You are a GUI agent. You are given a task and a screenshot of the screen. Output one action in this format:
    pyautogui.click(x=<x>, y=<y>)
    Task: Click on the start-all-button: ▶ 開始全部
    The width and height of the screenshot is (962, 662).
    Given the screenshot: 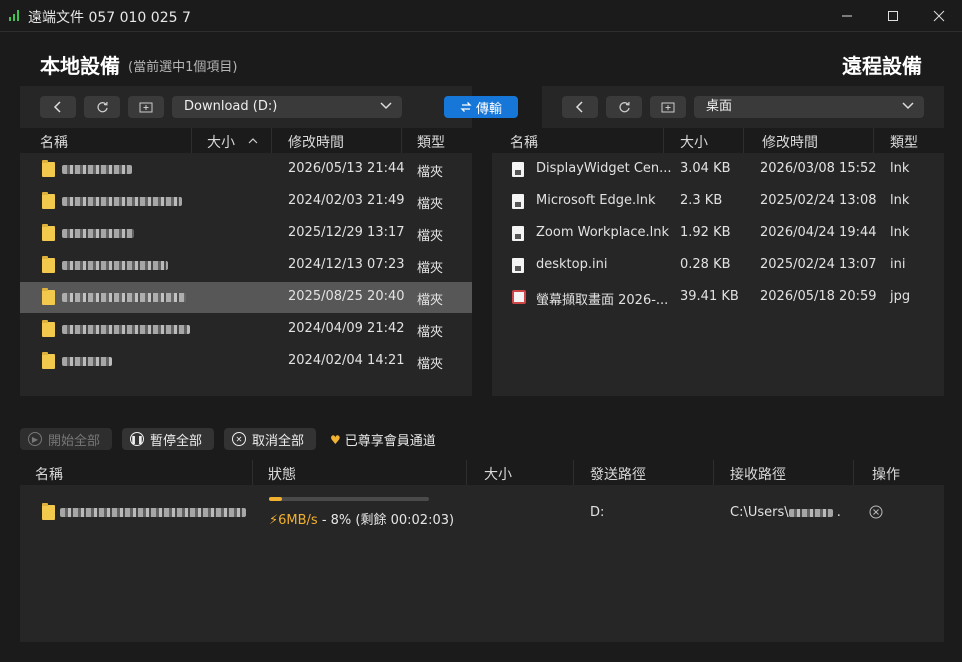 What is the action you would take?
    pyautogui.click(x=66, y=439)
    